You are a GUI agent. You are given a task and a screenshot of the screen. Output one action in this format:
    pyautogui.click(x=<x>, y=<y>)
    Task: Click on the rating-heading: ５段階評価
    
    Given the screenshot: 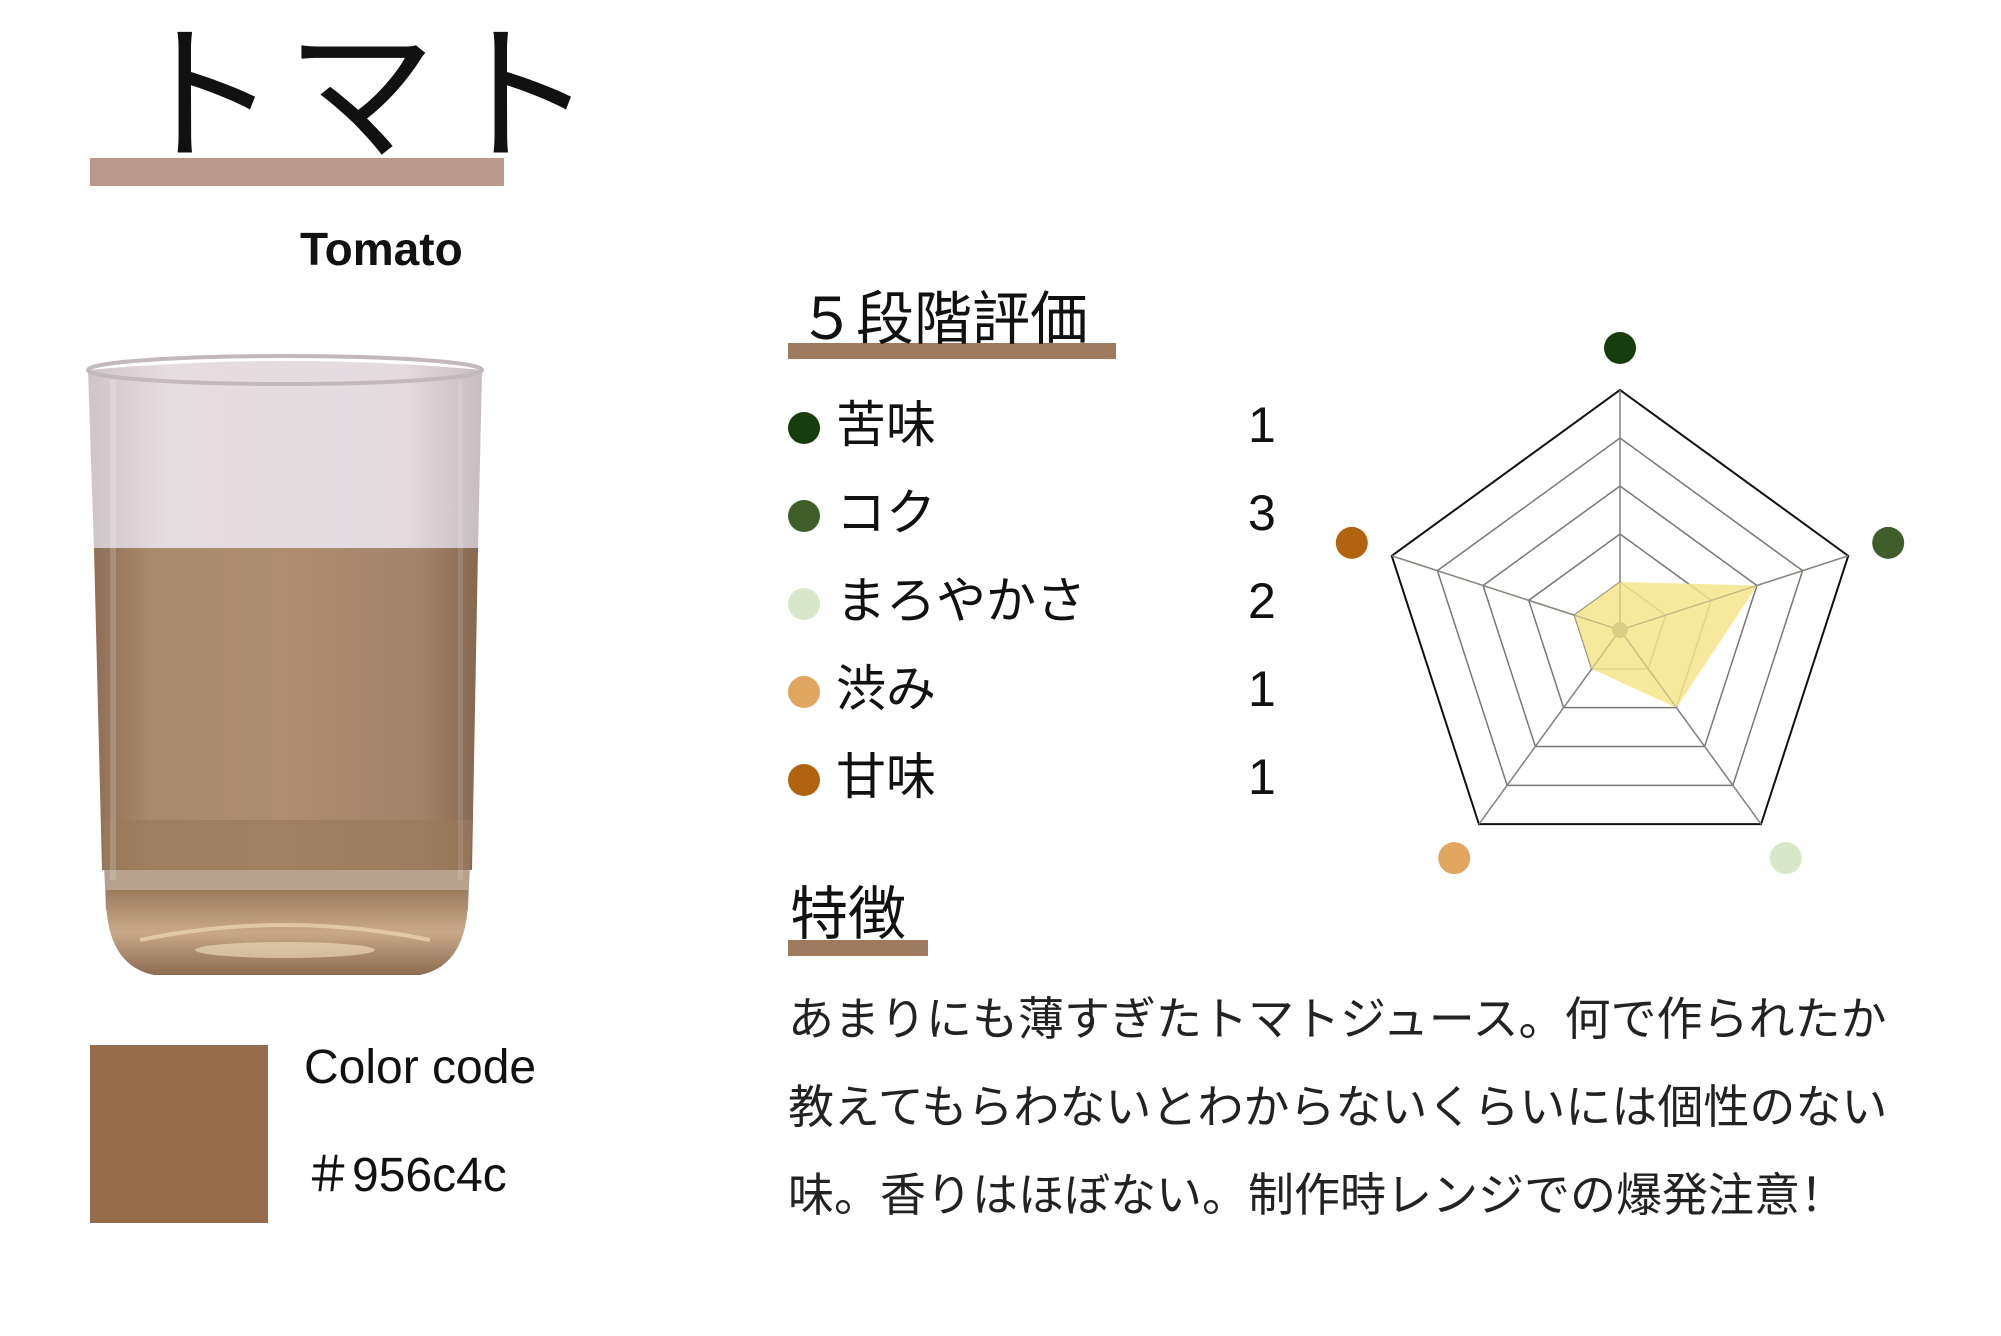 What is the action you would take?
    pyautogui.click(x=943, y=319)
    